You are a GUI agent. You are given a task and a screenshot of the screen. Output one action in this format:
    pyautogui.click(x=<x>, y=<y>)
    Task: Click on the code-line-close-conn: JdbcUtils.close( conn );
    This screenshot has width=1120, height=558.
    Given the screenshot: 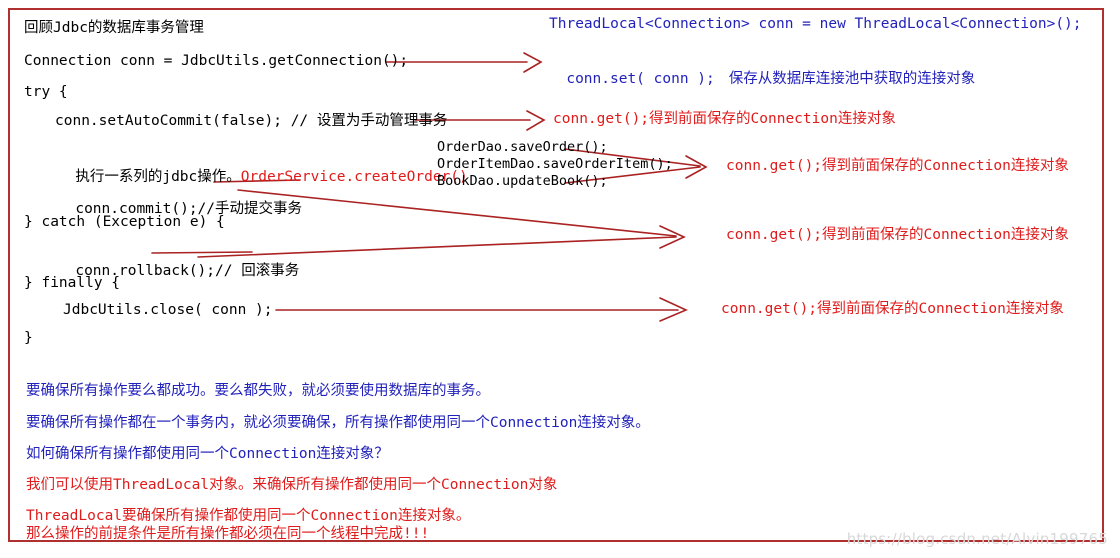 What is the action you would take?
    pyautogui.click(x=168, y=310)
    